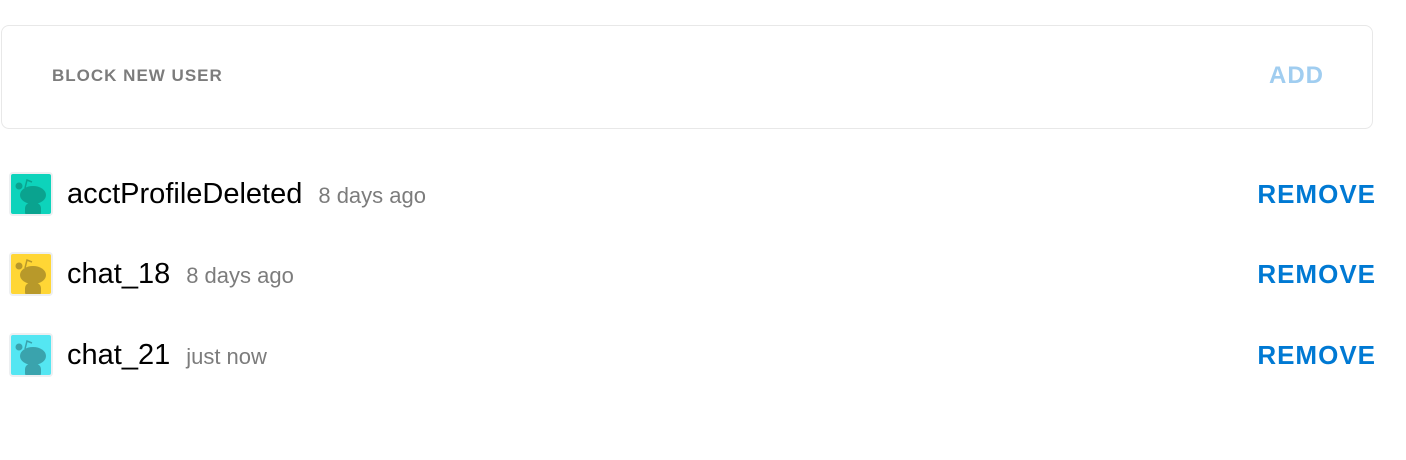  Describe the element at coordinates (118, 355) in the screenshot. I see `username: chat_21` at that location.